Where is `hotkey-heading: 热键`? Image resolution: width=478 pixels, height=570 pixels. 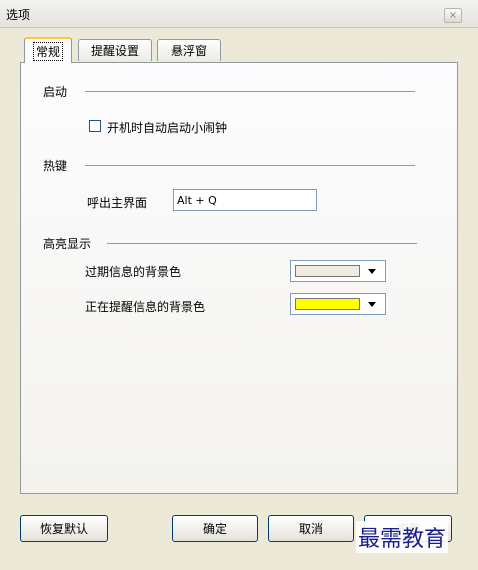
hotkey-heading: 热键 is located at coordinates (55, 166).